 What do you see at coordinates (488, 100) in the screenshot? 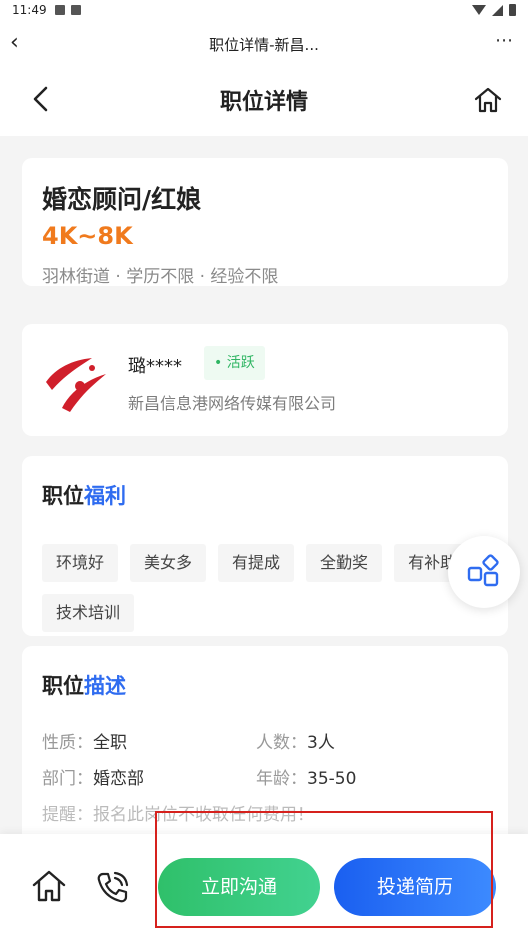
I see `home-icon` at bounding box center [488, 100].